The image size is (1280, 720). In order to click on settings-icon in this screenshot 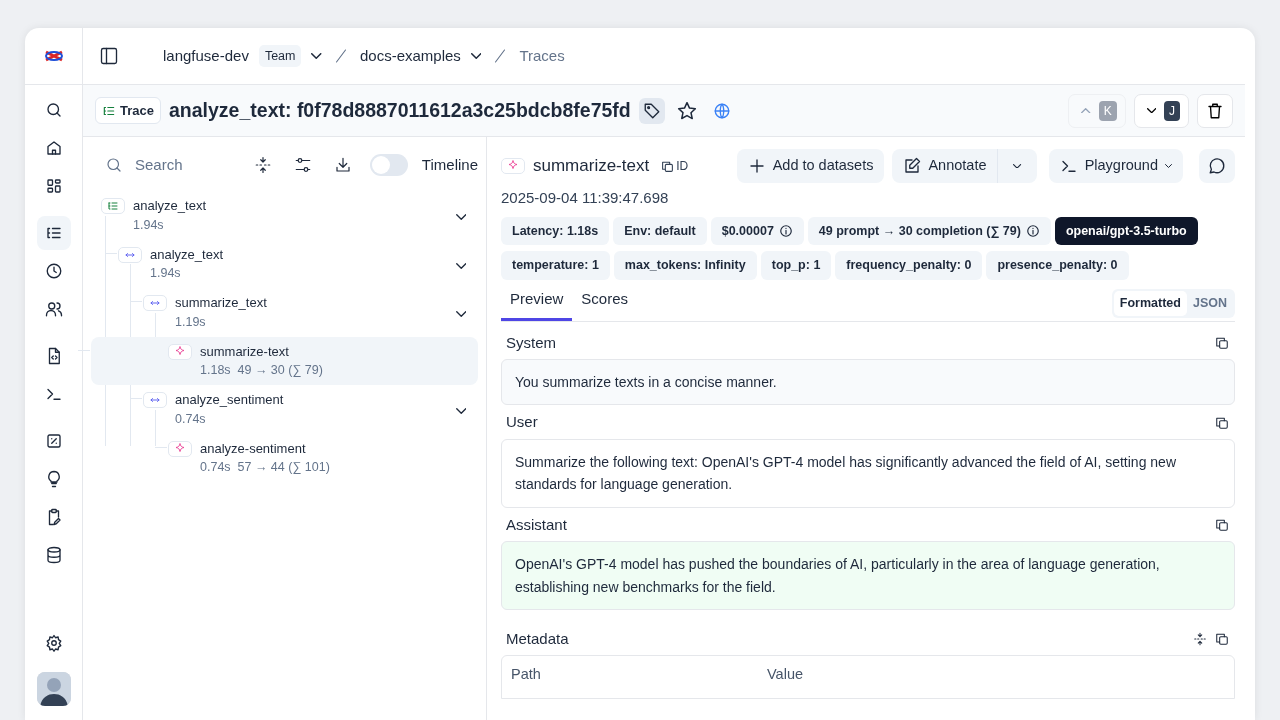, I will do `click(53, 643)`.